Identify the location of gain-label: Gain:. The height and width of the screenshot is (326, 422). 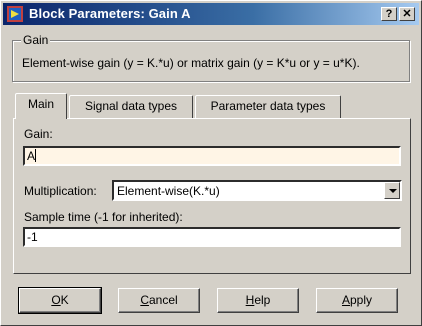
(38, 134).